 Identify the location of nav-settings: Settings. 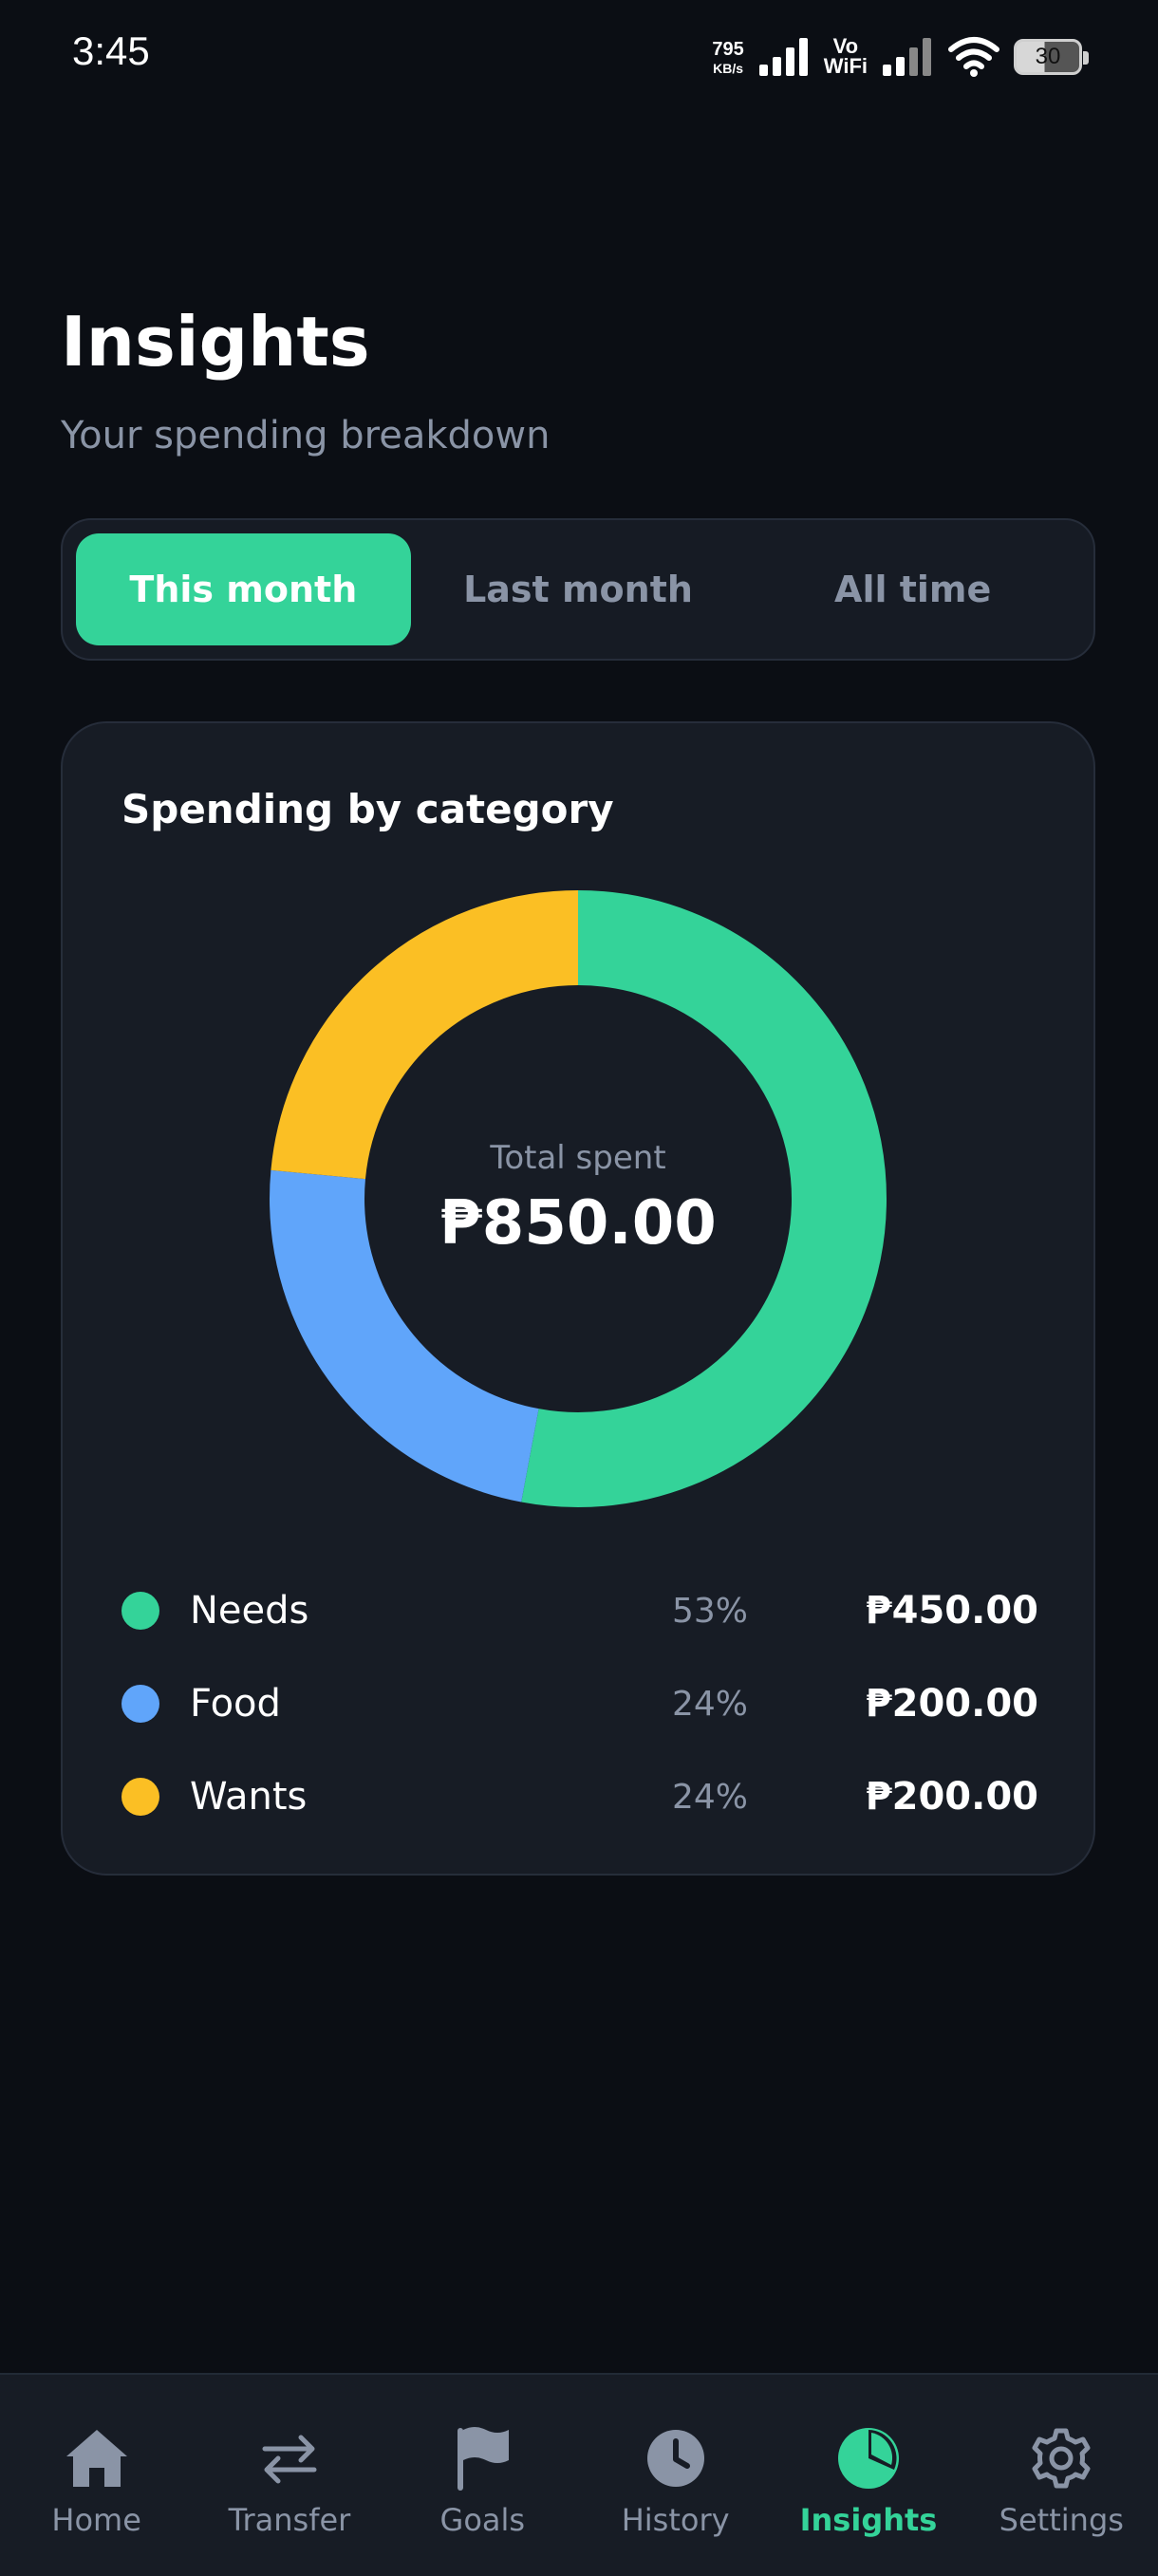
(1061, 2475).